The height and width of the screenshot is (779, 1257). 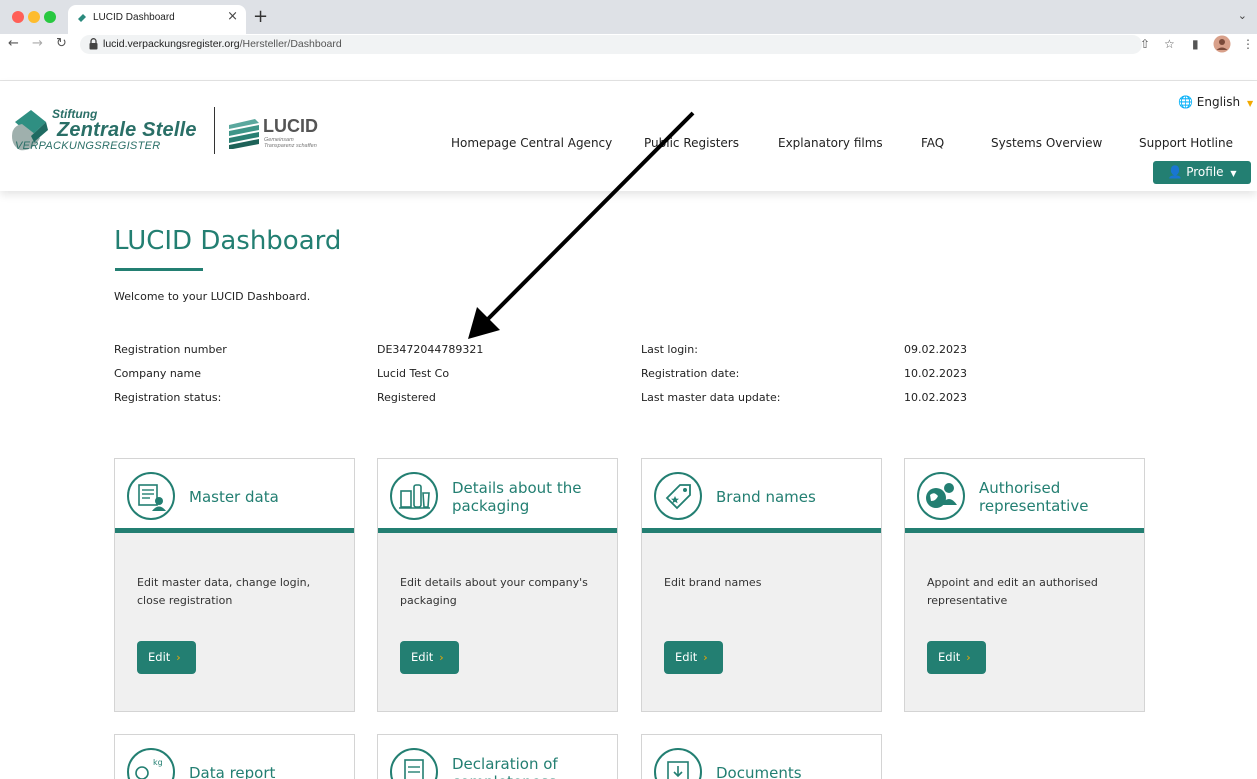 I want to click on back-icon: ←, so click(x=13, y=43).